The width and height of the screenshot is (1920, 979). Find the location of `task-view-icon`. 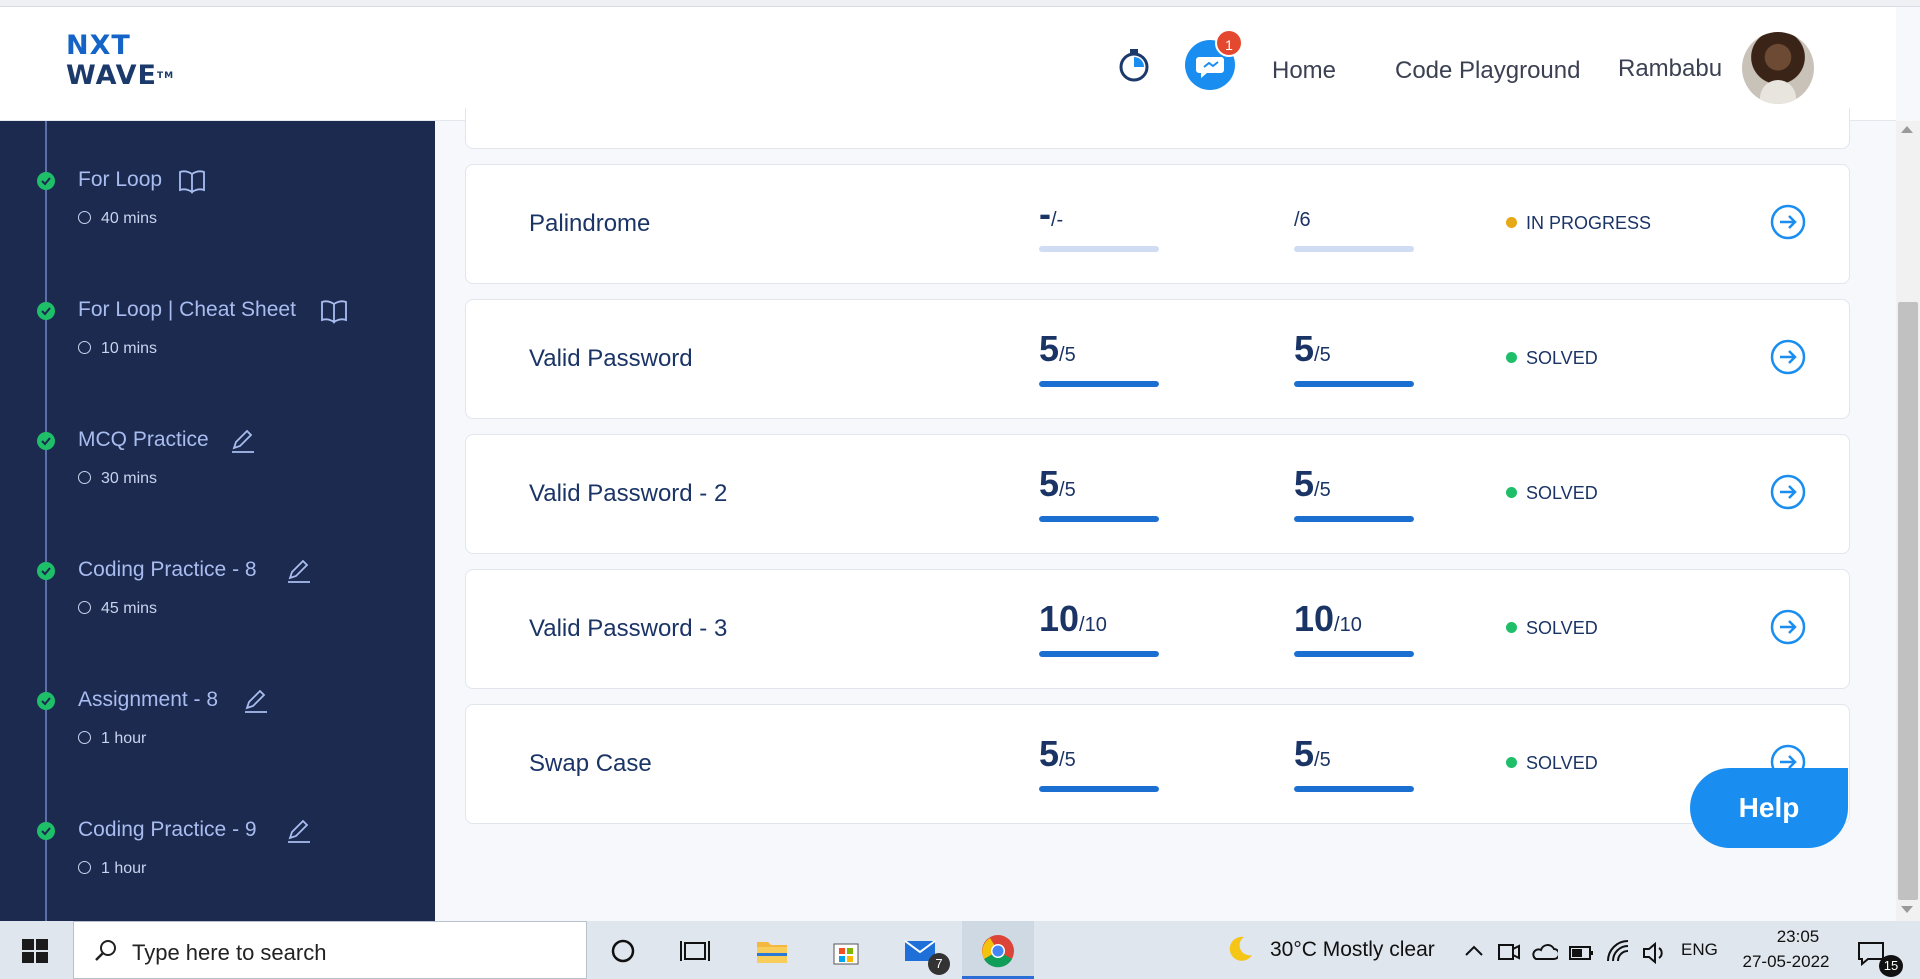

task-view-icon is located at coordinates (695, 951).